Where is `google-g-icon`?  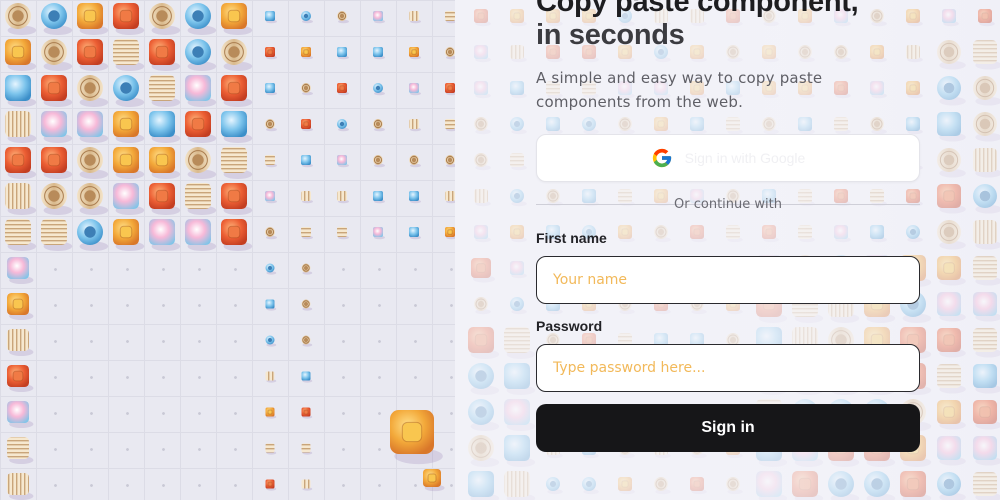 google-g-icon is located at coordinates (662, 158).